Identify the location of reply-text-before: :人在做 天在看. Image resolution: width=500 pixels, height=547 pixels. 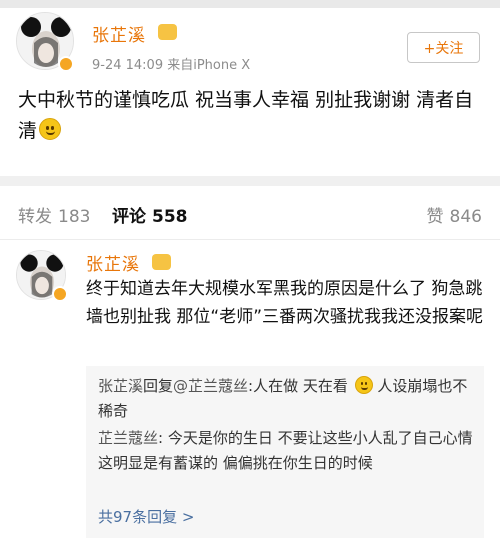
(298, 386).